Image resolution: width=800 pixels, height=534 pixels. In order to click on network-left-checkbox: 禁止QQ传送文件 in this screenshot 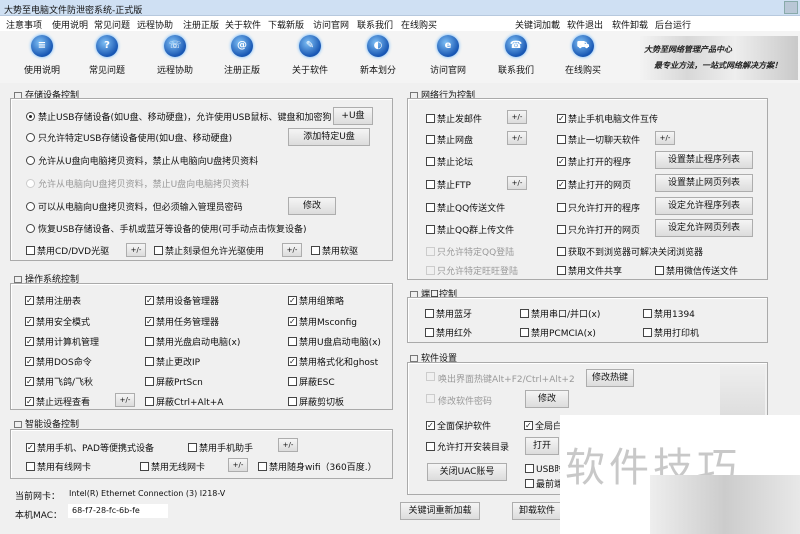, I will do `click(465, 207)`.